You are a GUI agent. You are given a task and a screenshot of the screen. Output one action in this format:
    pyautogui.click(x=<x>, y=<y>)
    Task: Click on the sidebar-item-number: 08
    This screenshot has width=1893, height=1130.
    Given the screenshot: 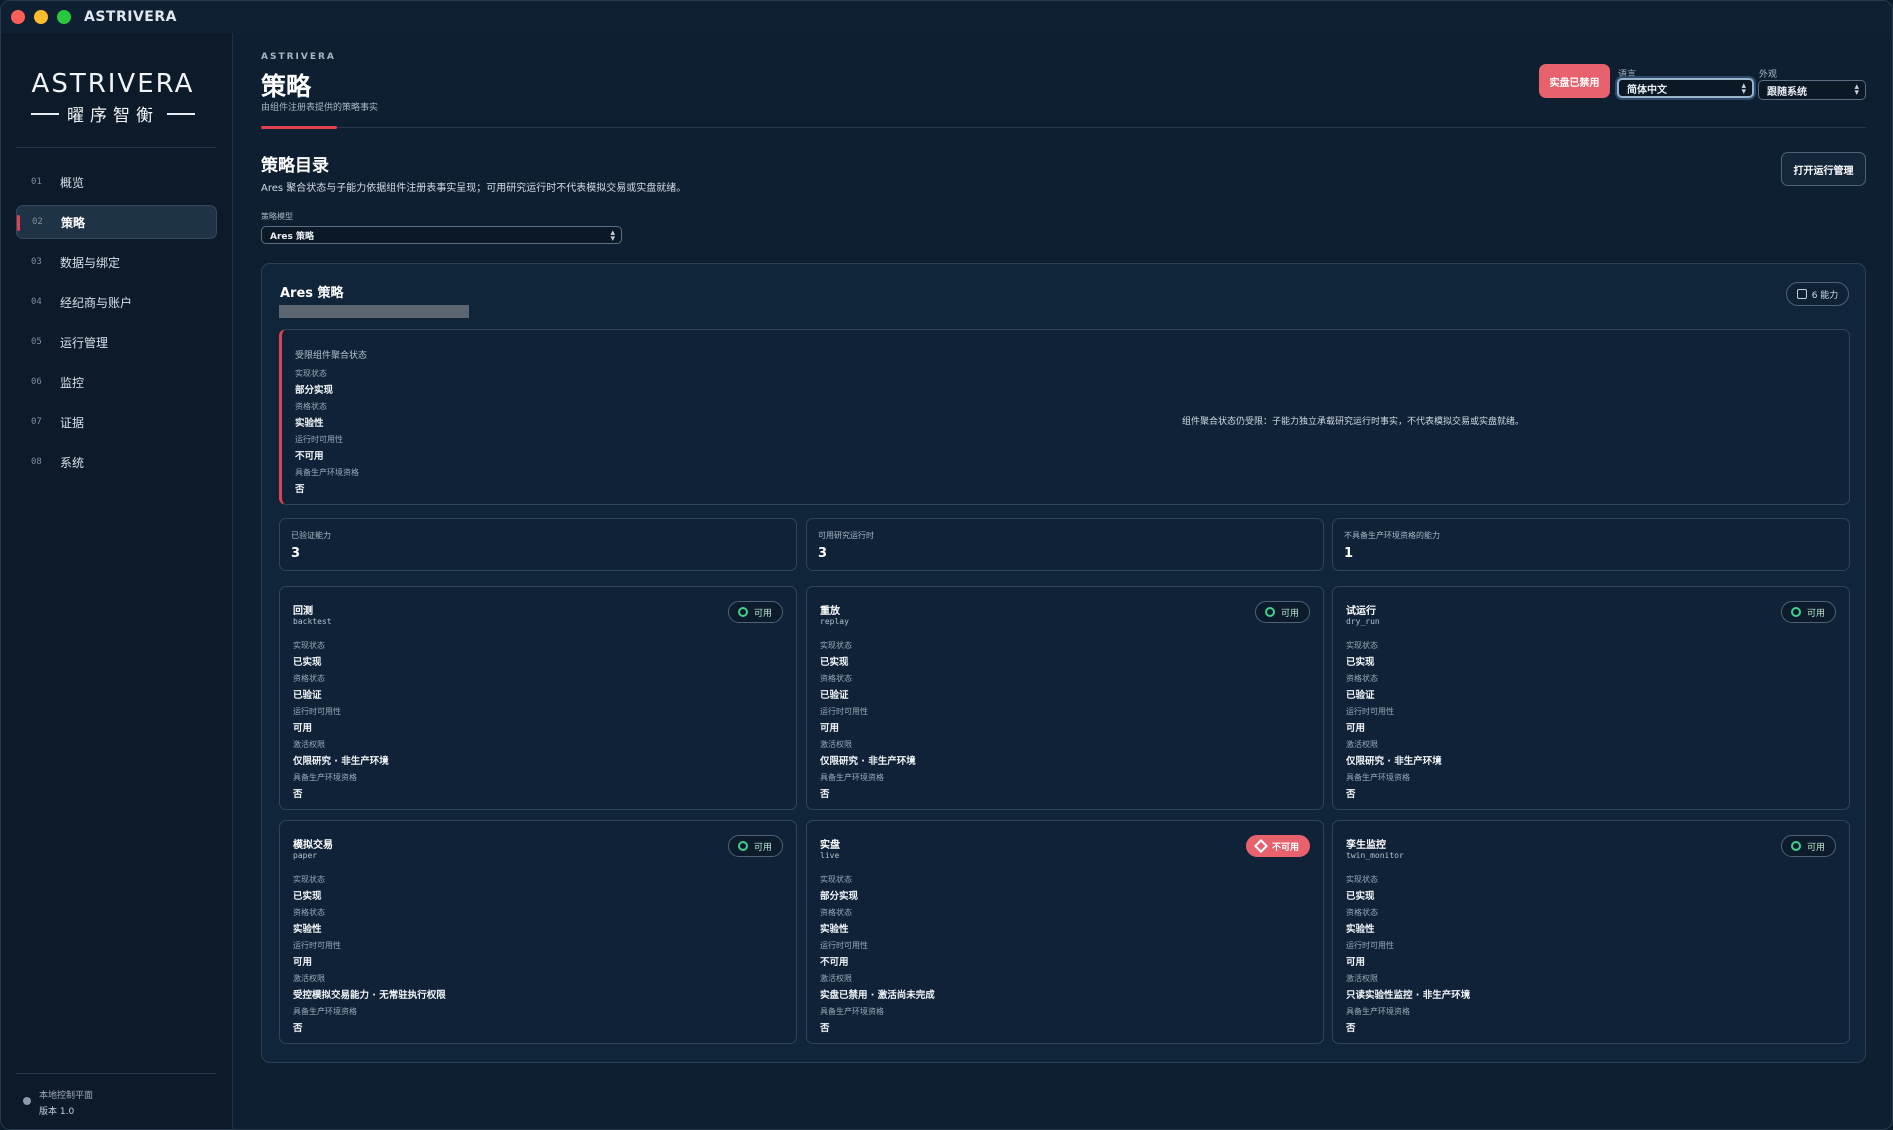 What is the action you would take?
    pyautogui.click(x=36, y=462)
    